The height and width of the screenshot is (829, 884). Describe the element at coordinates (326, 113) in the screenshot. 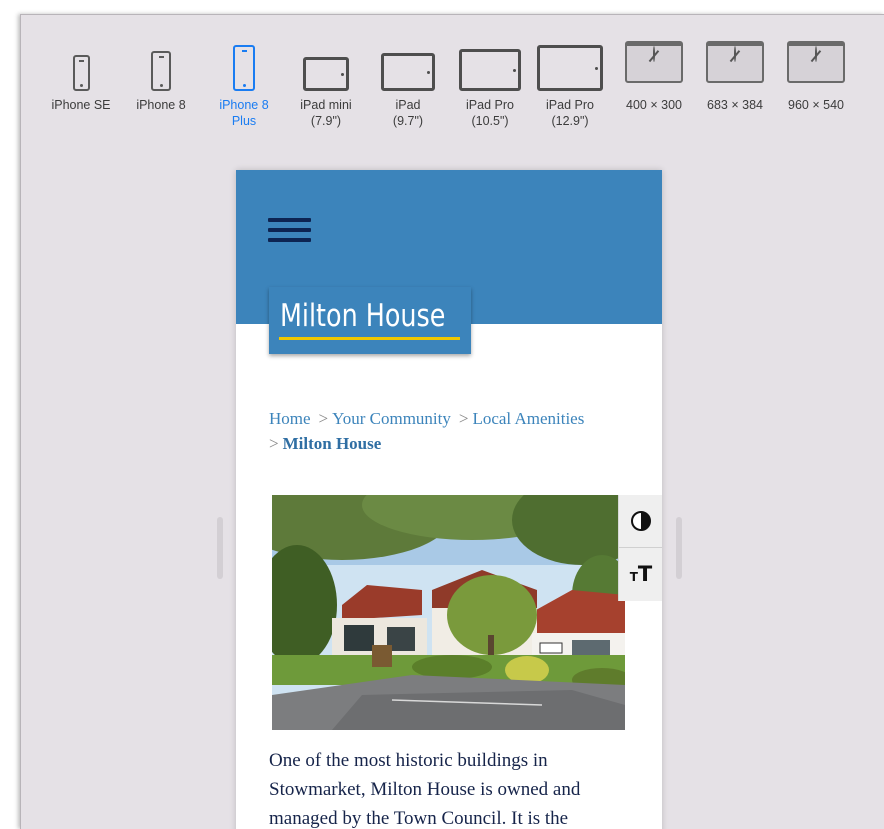

I see `device-label: iPad mini (7.9")` at that location.